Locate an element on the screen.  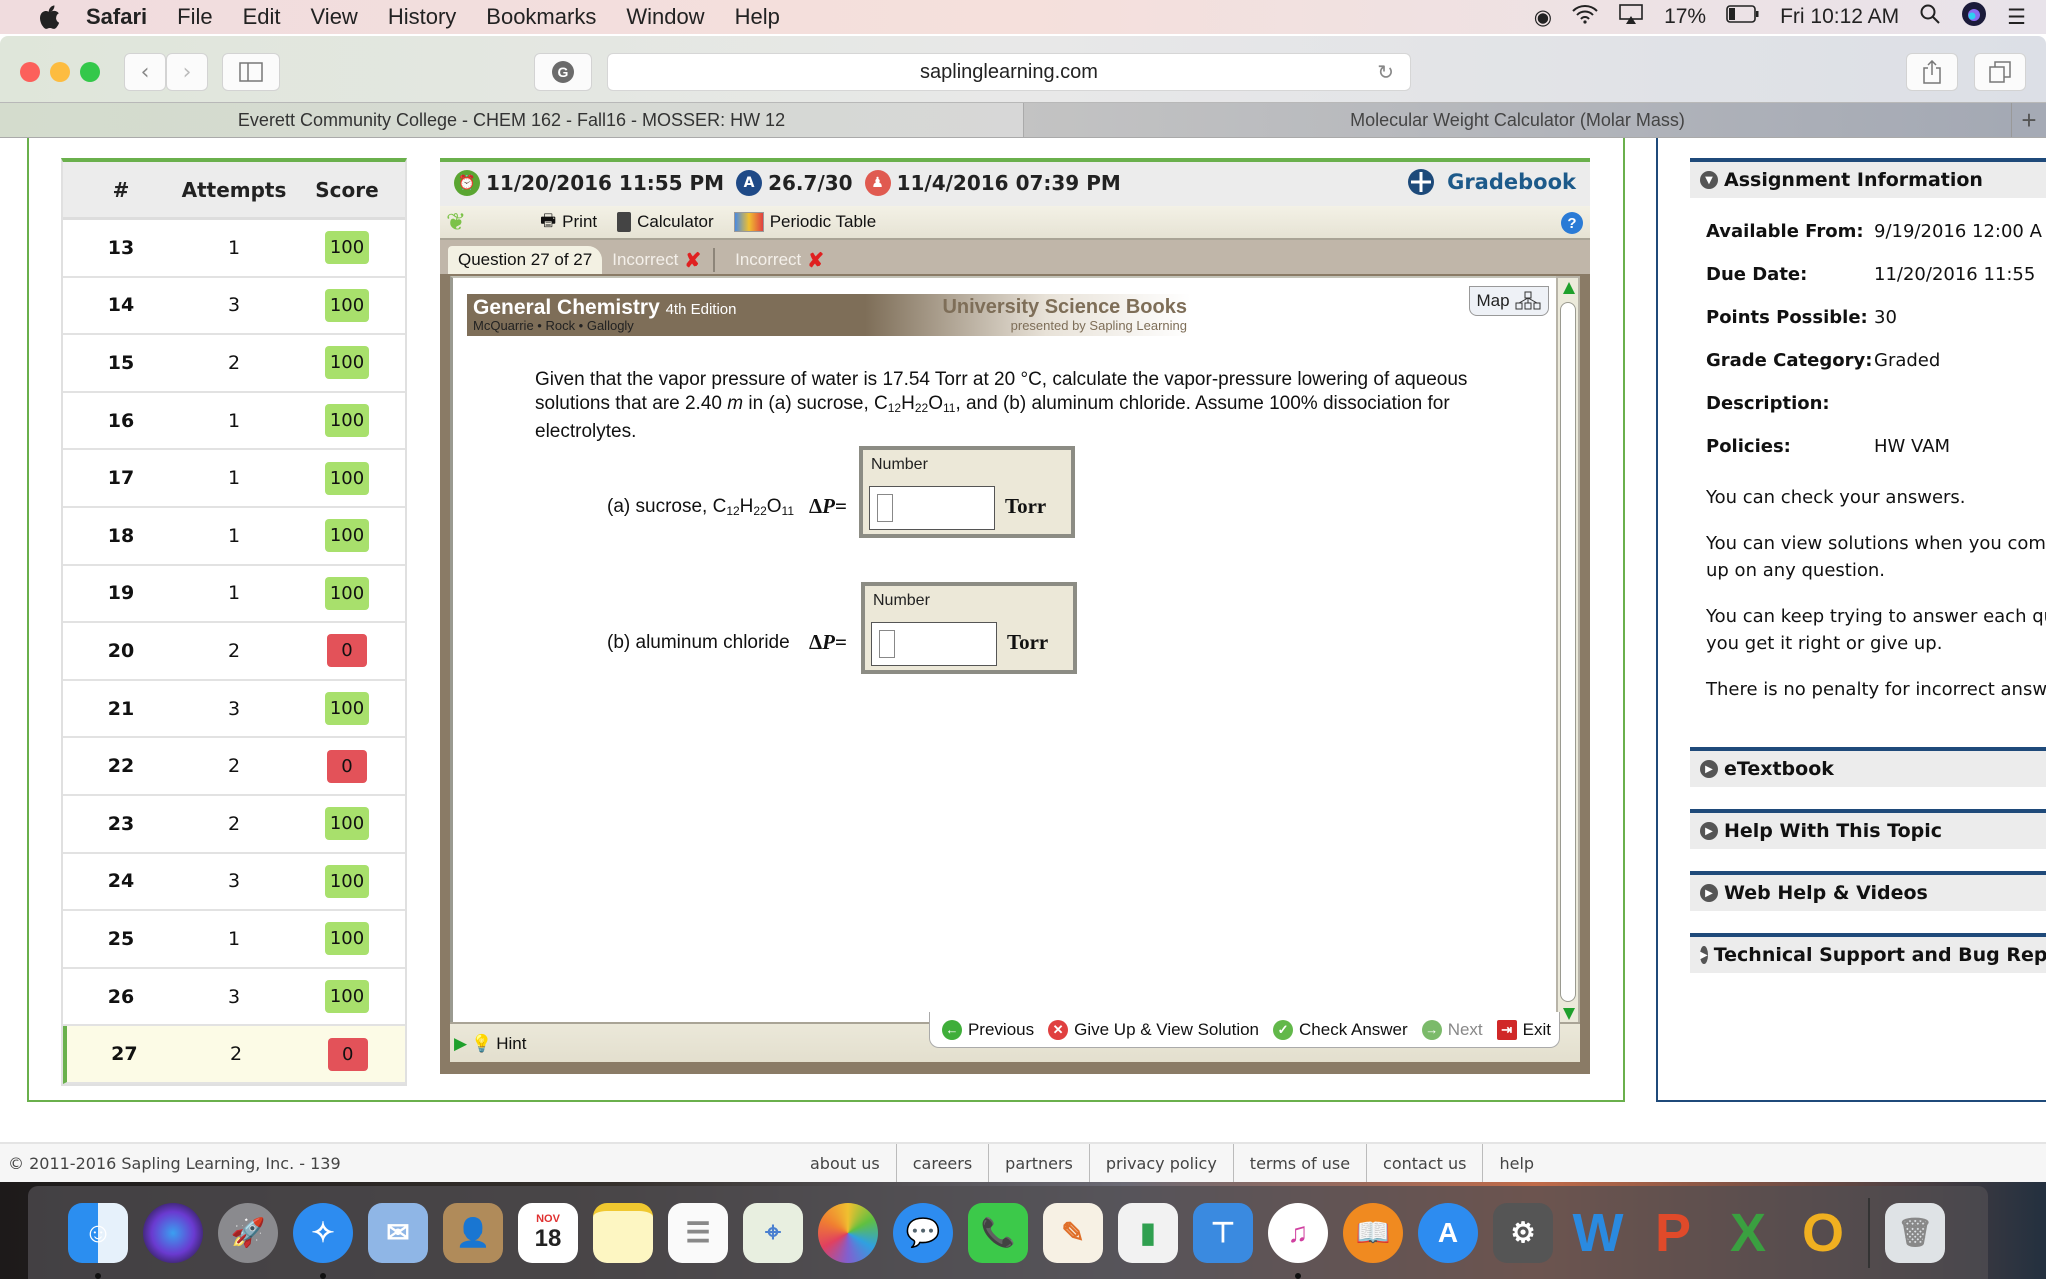
score-table-row: 24 3 100 is located at coordinates (234, 882).